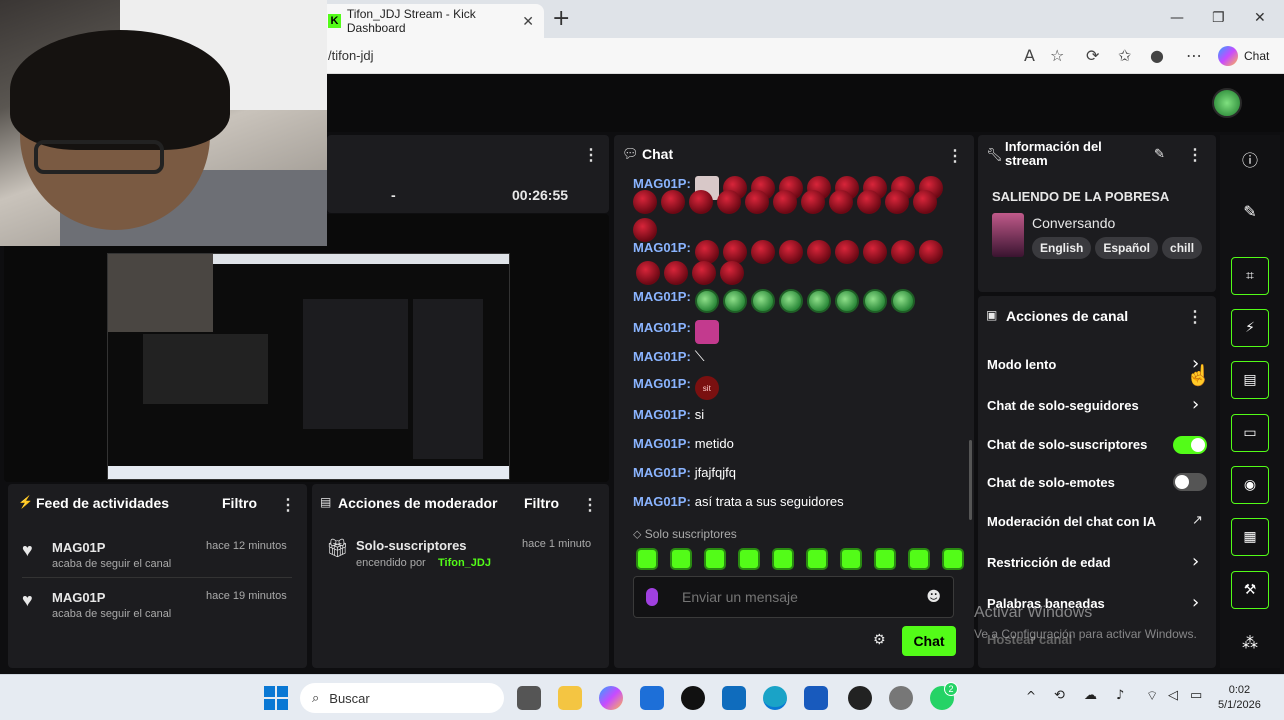  I want to click on connections-icon: ⁂, so click(1250, 642).